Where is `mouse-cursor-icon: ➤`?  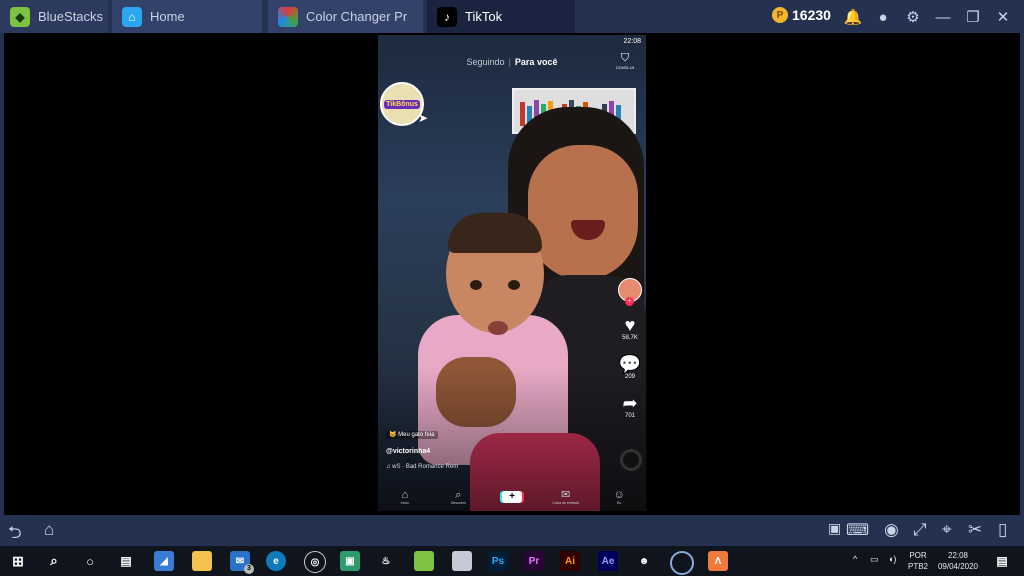 mouse-cursor-icon: ➤ is located at coordinates (423, 118).